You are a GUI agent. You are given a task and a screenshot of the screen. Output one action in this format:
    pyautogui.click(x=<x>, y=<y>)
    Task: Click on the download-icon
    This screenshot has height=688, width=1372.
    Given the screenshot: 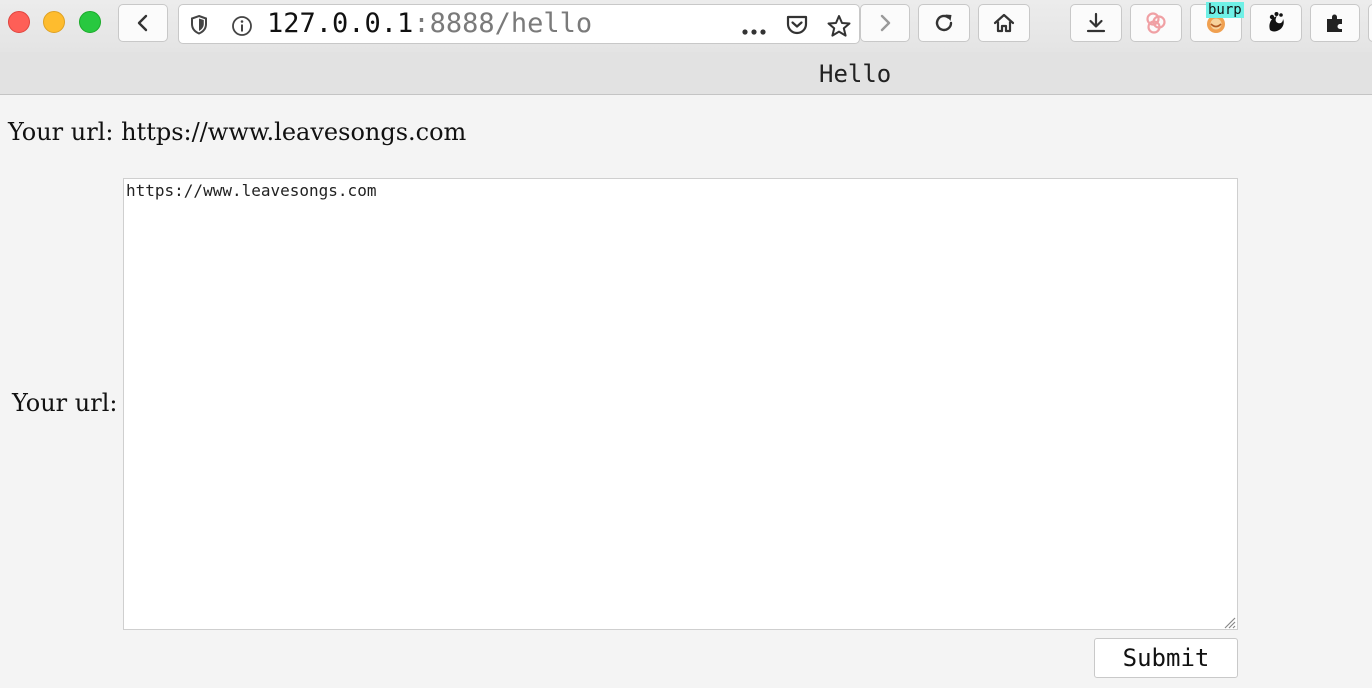 What is the action you would take?
    pyautogui.click(x=1096, y=23)
    